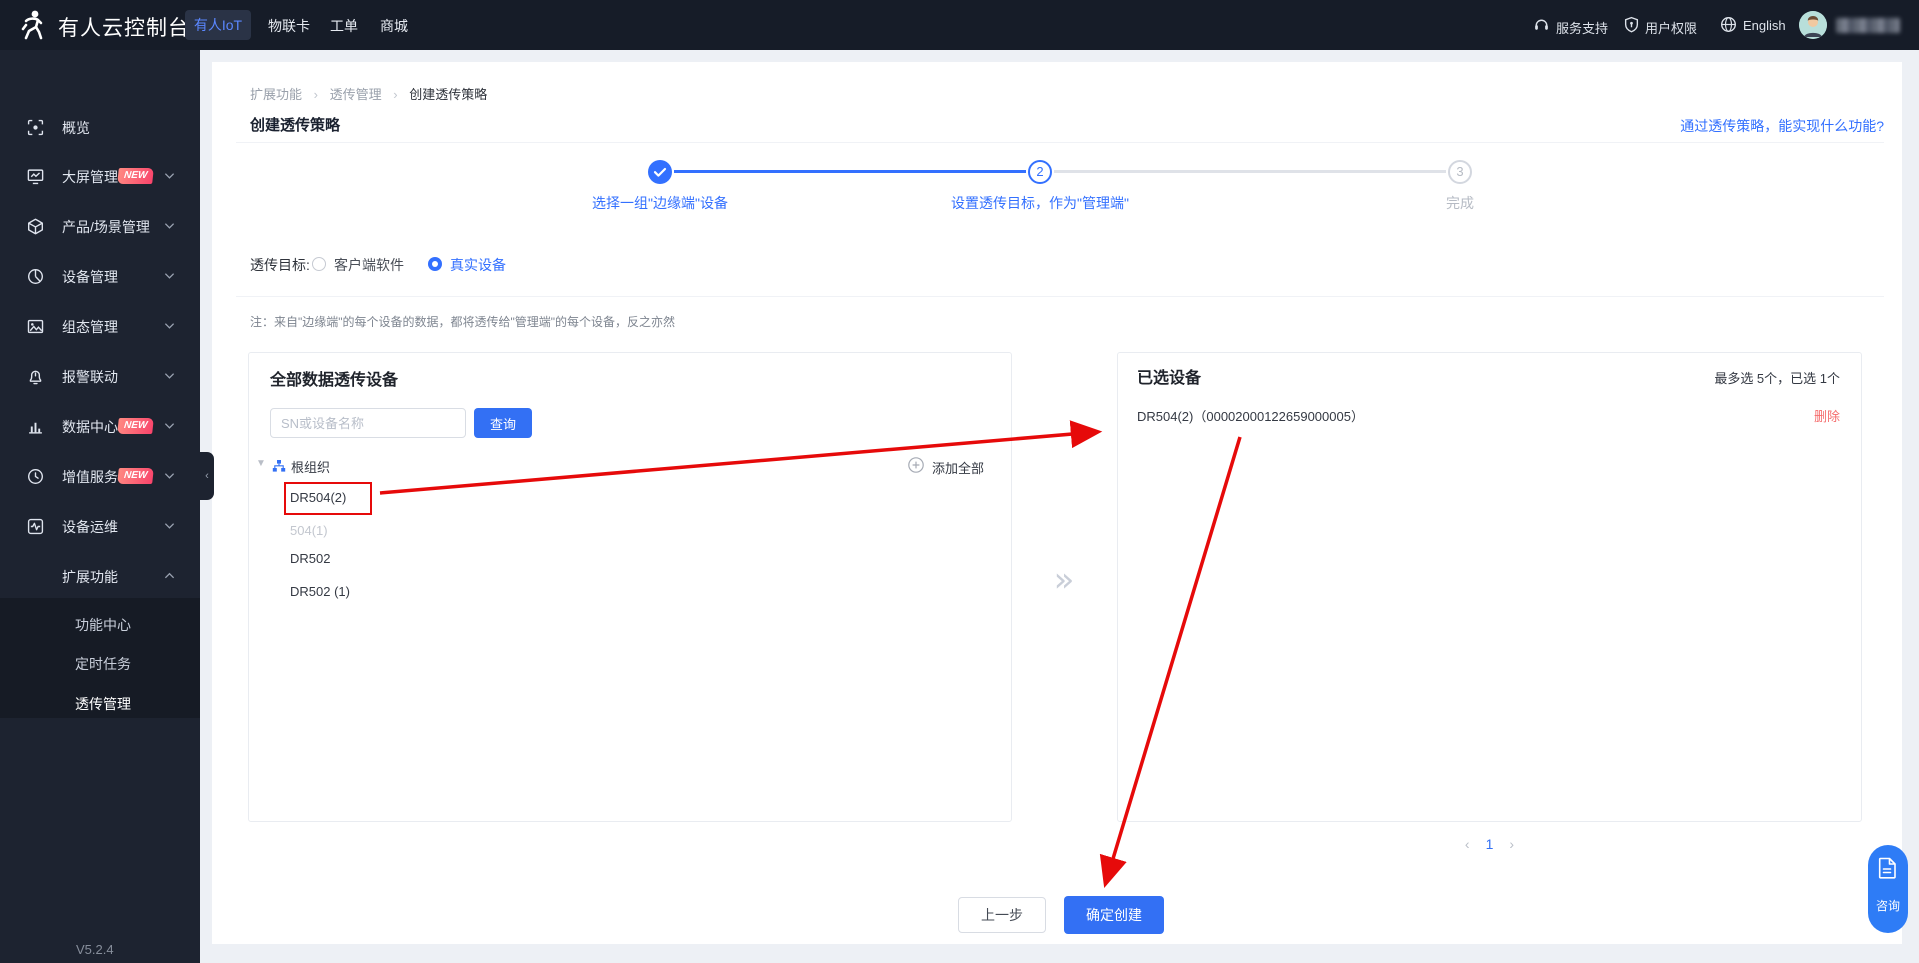 This screenshot has height=963, width=1919. What do you see at coordinates (100, 624) in the screenshot?
I see `sidebar-item-function-center: 功能中心` at bounding box center [100, 624].